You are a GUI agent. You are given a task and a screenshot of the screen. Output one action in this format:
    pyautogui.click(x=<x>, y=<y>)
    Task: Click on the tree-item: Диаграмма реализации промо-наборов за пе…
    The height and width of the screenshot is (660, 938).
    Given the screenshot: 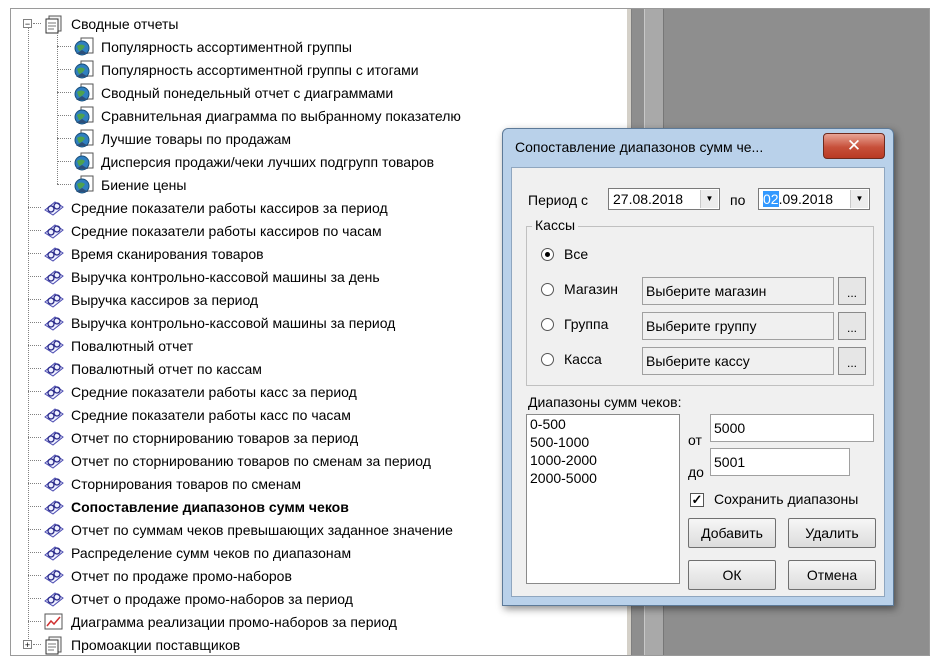 What is the action you would take?
    pyautogui.click(x=220, y=621)
    